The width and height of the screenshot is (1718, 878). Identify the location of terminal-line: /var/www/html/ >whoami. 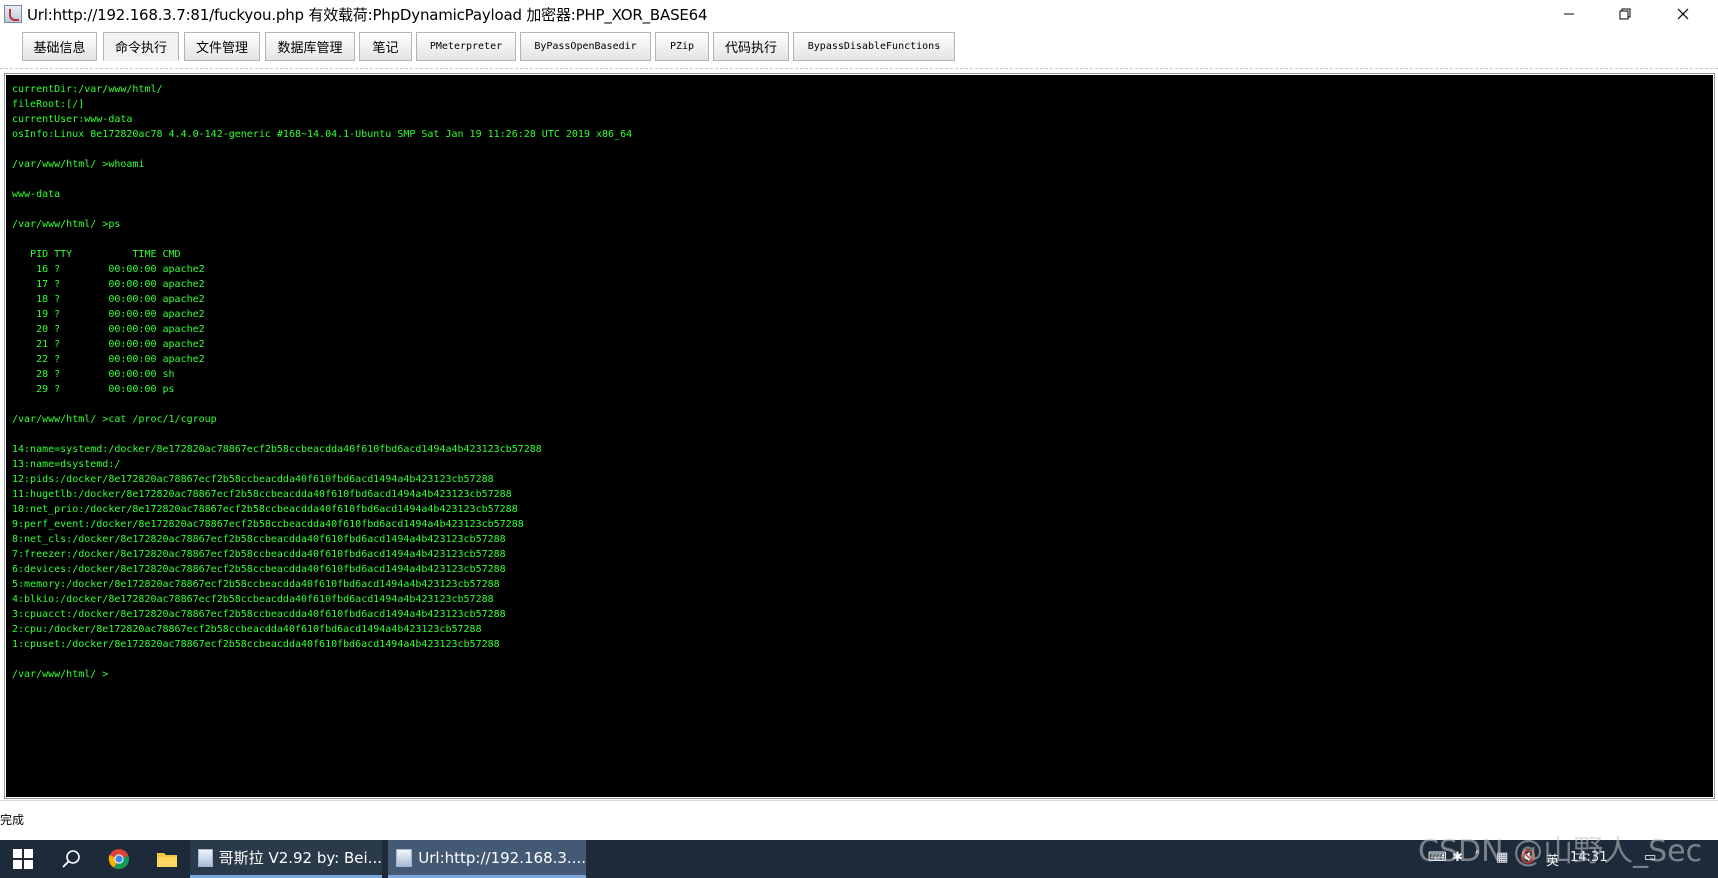
(78, 164).